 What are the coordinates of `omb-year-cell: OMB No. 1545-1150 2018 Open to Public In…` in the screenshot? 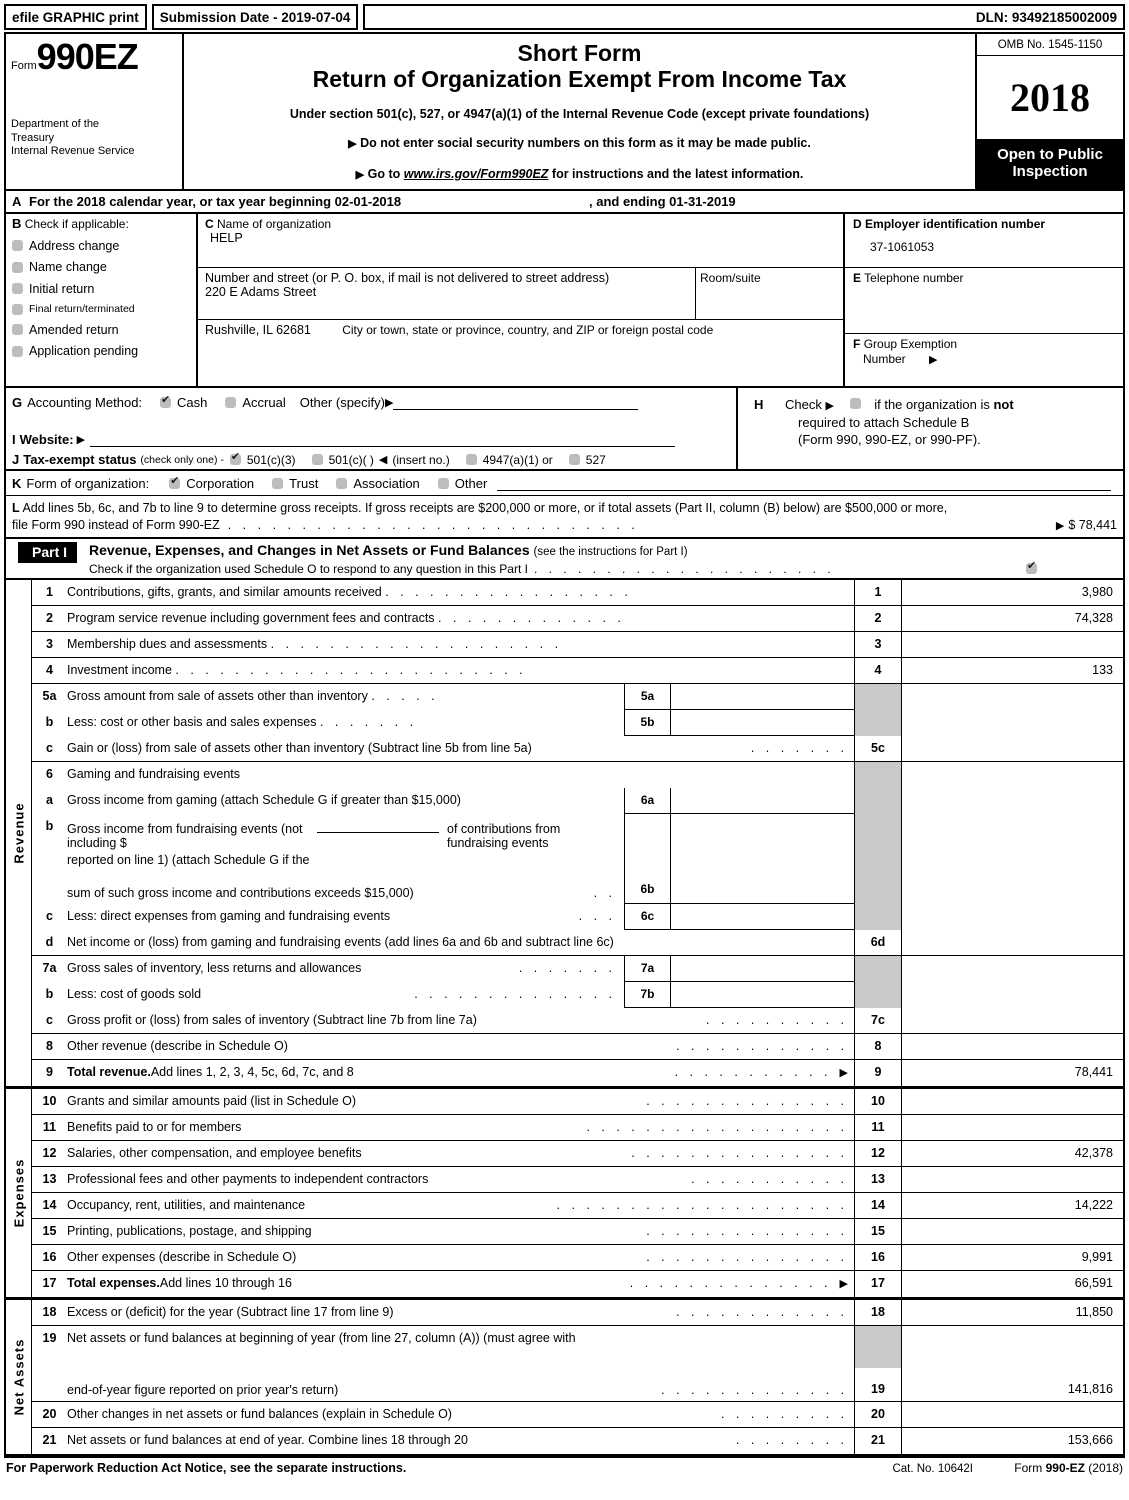 It's located at (1049, 112).